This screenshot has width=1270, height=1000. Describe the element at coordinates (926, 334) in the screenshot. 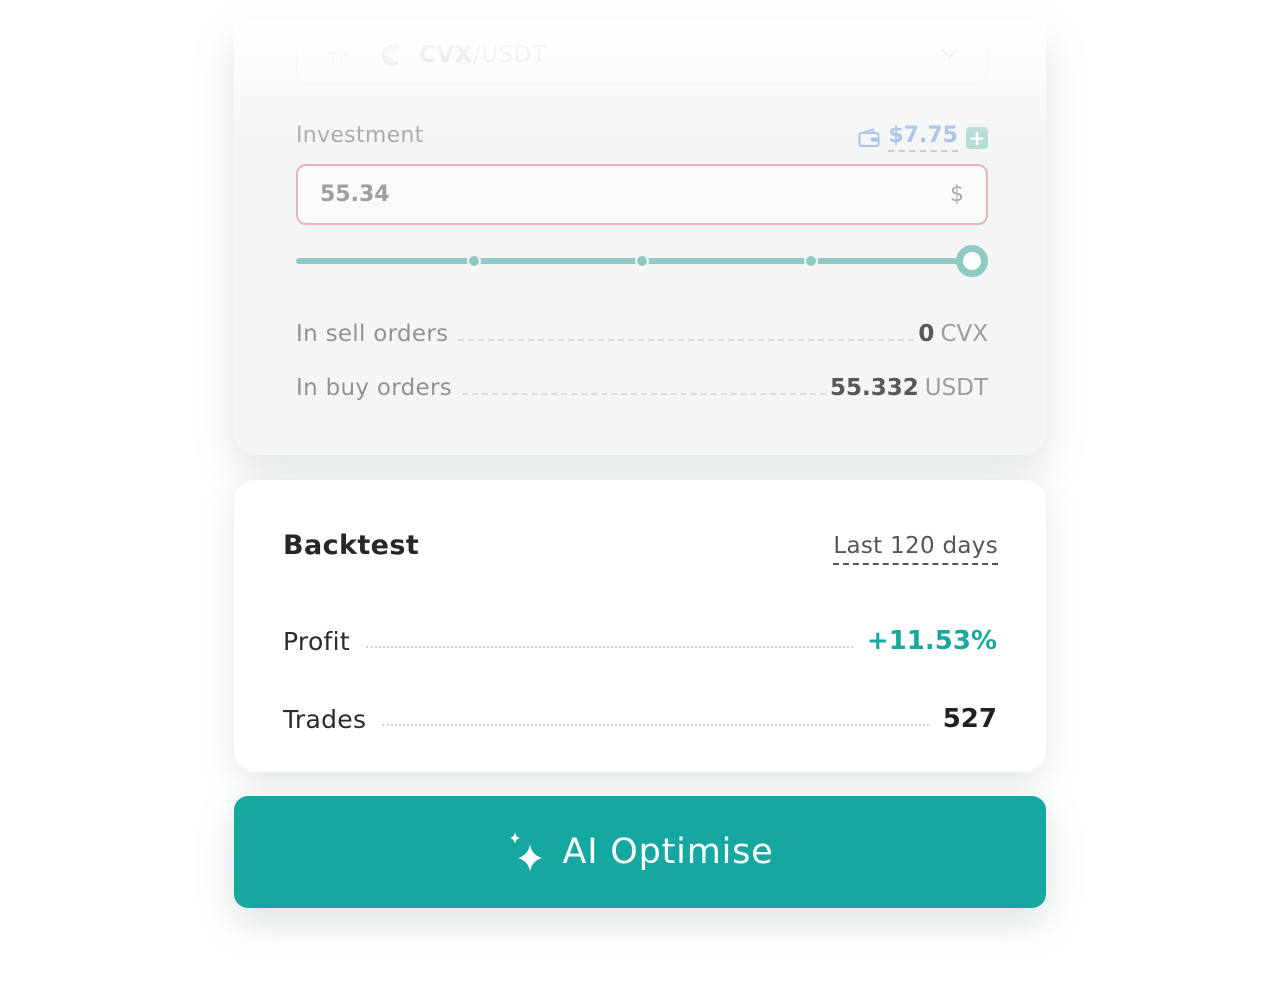

I see `sell-orders-amount: 0` at that location.